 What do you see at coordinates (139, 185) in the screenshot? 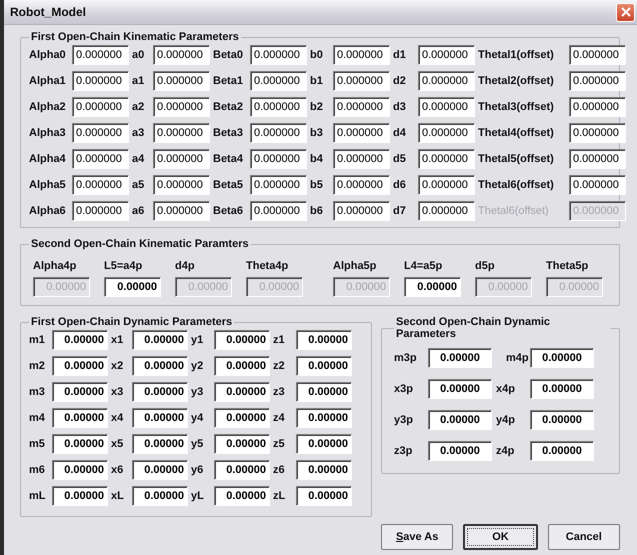
I see `field-label: a5` at bounding box center [139, 185].